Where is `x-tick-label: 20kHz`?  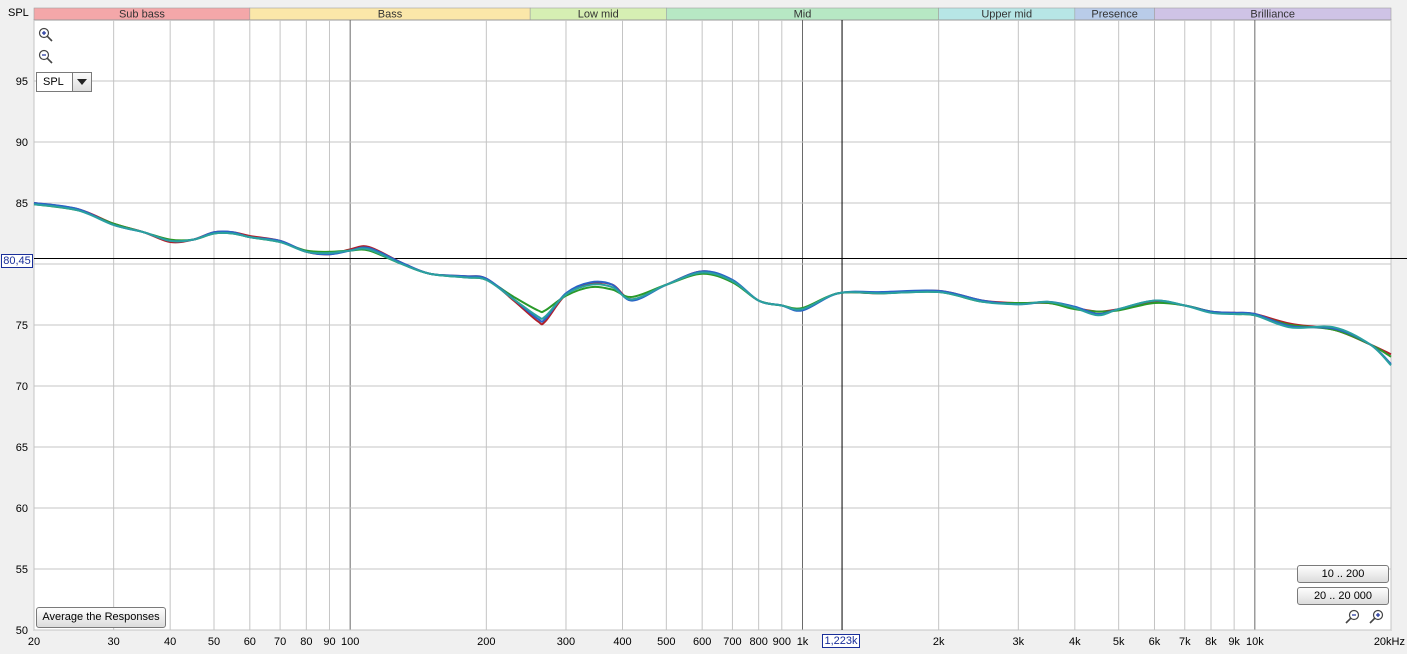 x-tick-label: 20kHz is located at coordinates (1389, 642).